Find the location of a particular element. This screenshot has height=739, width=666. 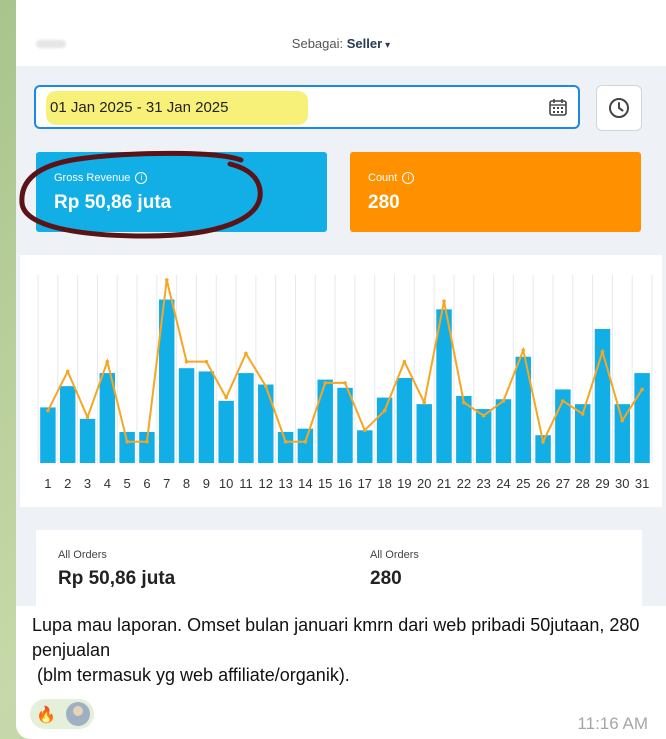

x-tick-label: 29 is located at coordinates (602, 483).